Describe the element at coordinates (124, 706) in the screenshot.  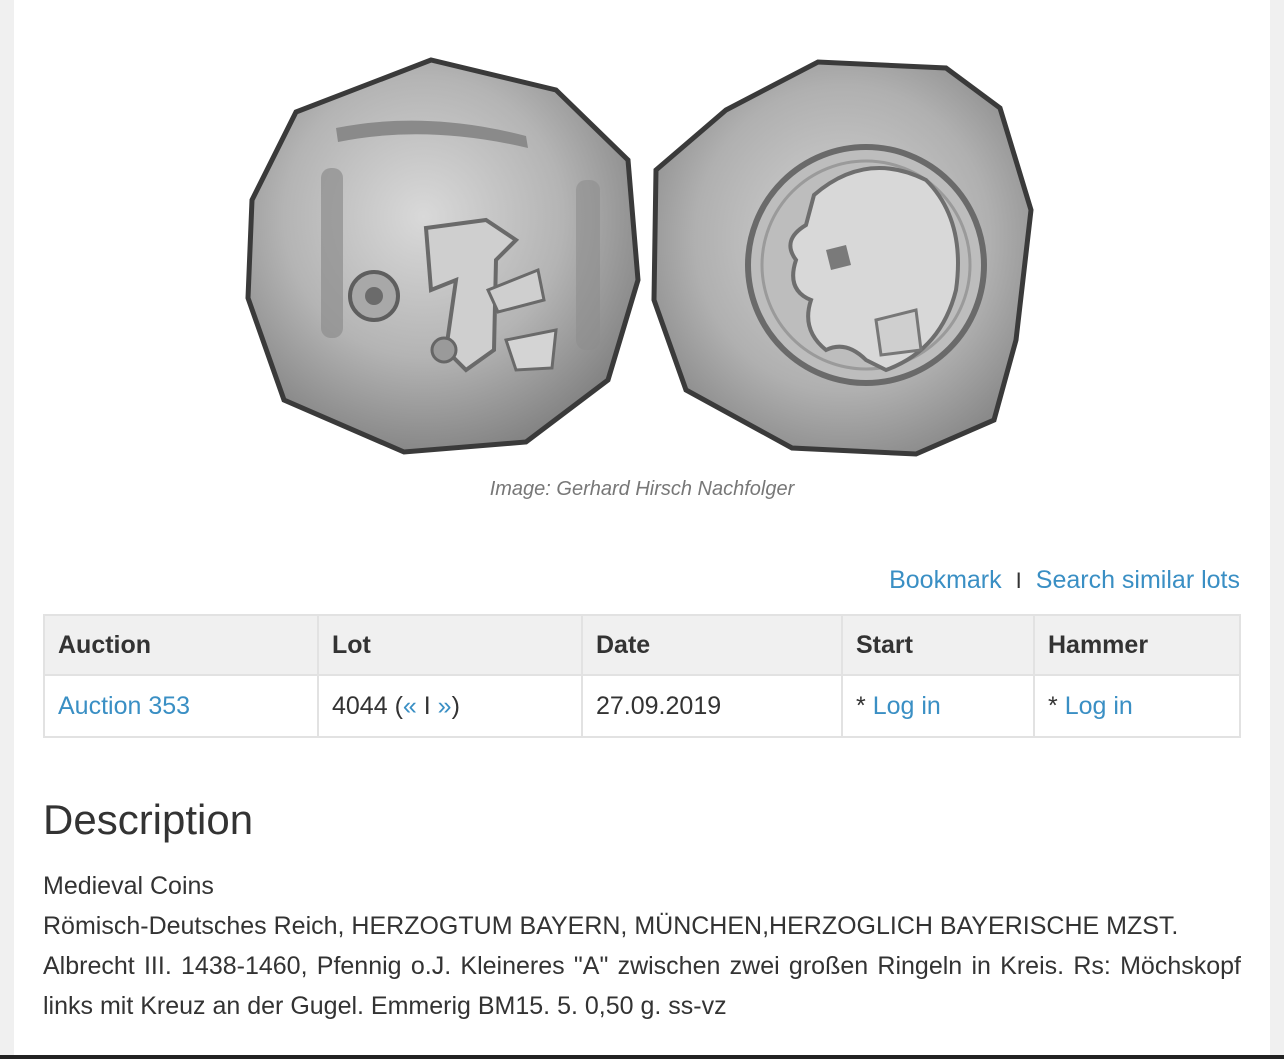
I see `auction-link: Auction 353` at that location.